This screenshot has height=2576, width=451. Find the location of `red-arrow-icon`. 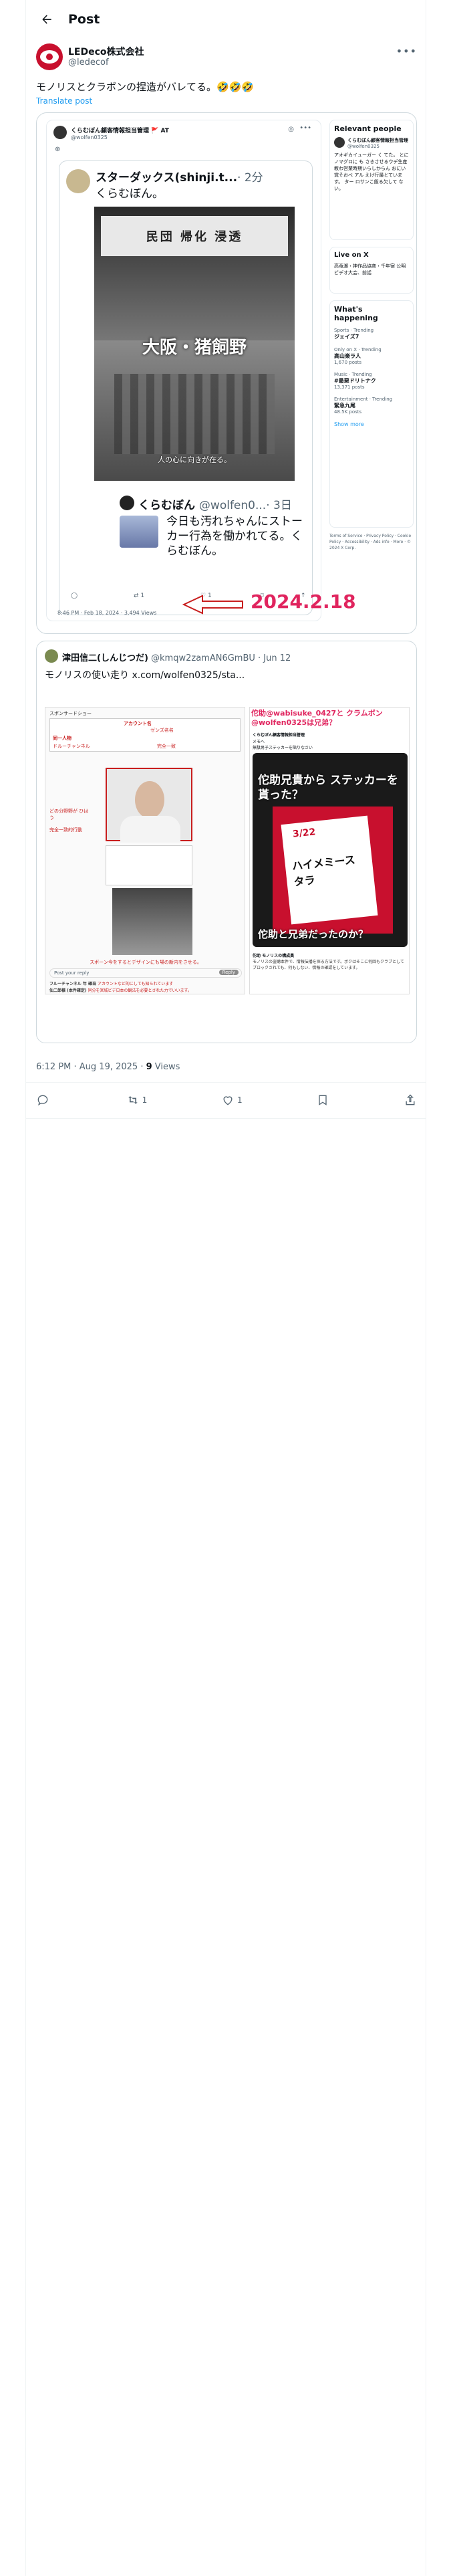

red-arrow-icon is located at coordinates (213, 605).